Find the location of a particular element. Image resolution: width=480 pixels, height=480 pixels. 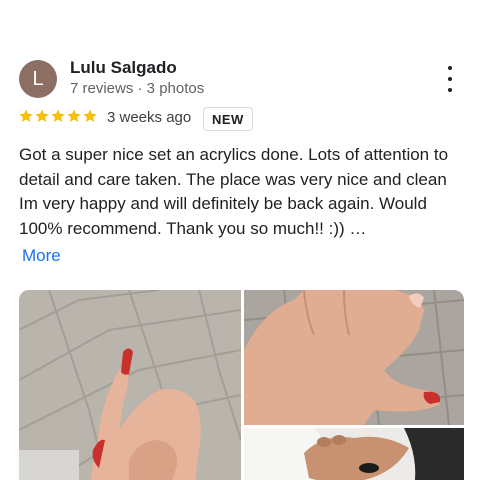

toes-photo-image is located at coordinates (354, 454).